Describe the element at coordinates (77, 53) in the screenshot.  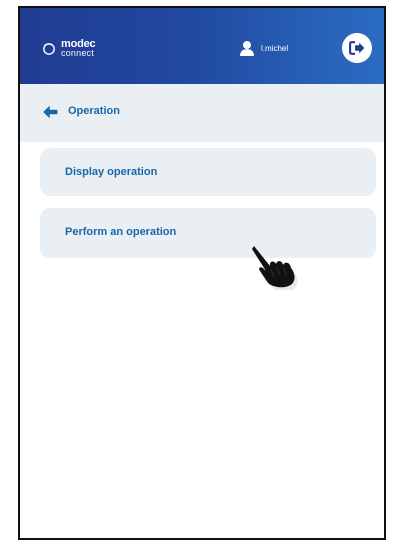
I see `logo-subtitle: connect` at that location.